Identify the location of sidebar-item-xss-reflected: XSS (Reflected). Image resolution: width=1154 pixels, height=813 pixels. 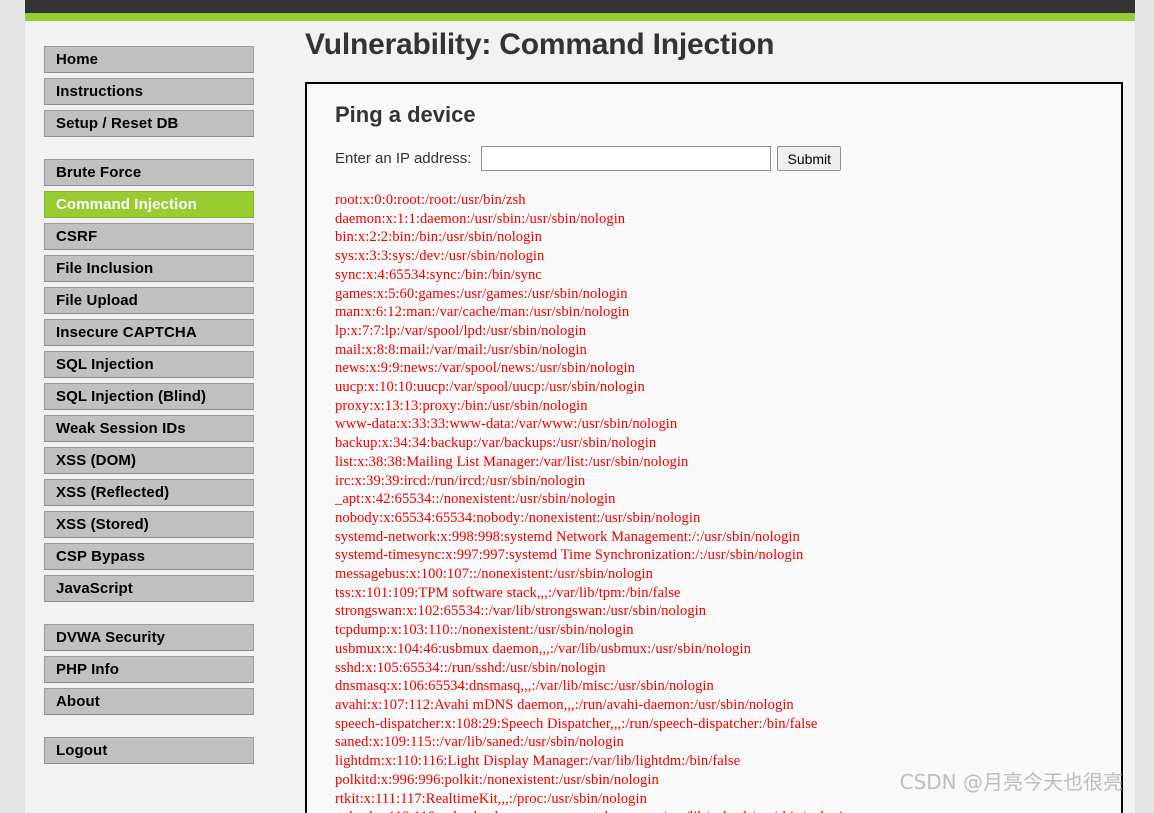
(149, 492).